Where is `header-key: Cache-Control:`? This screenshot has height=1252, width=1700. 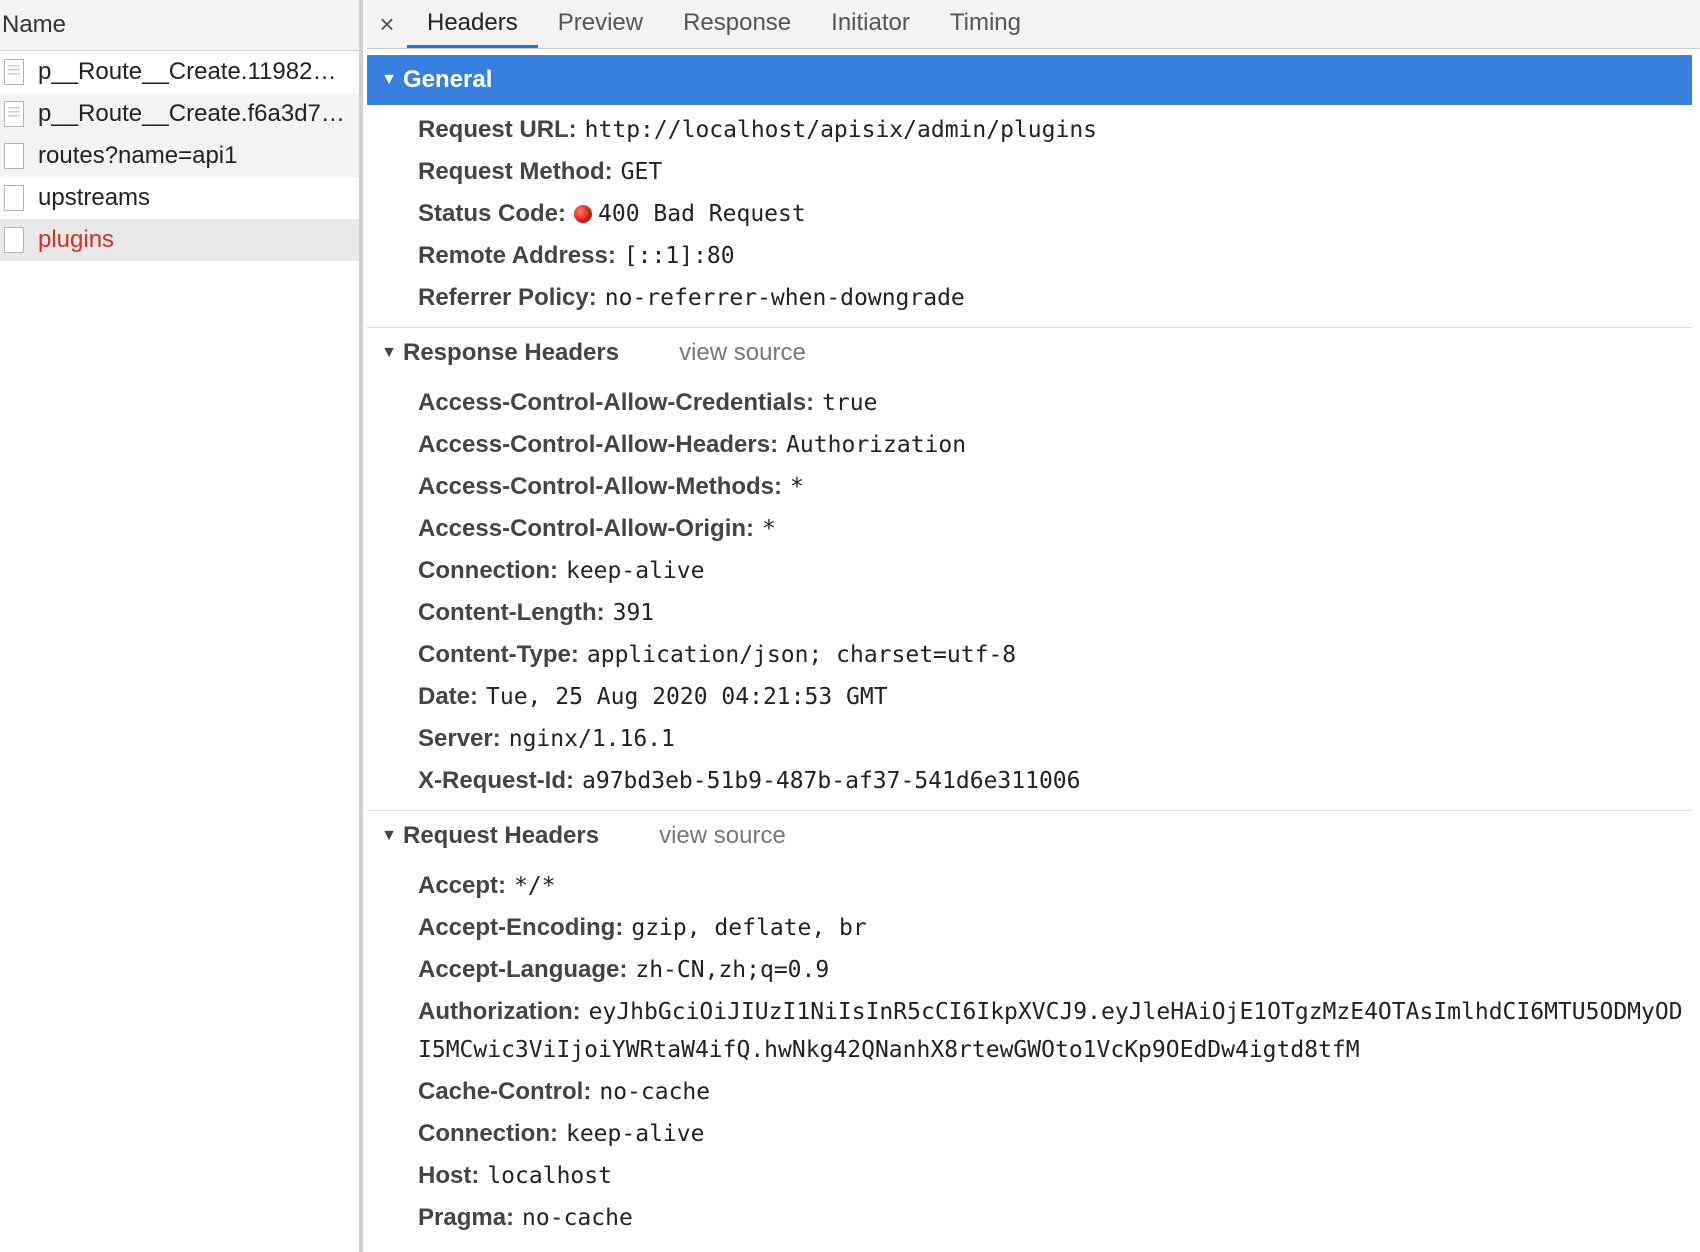 header-key: Cache-Control: is located at coordinates (505, 1091).